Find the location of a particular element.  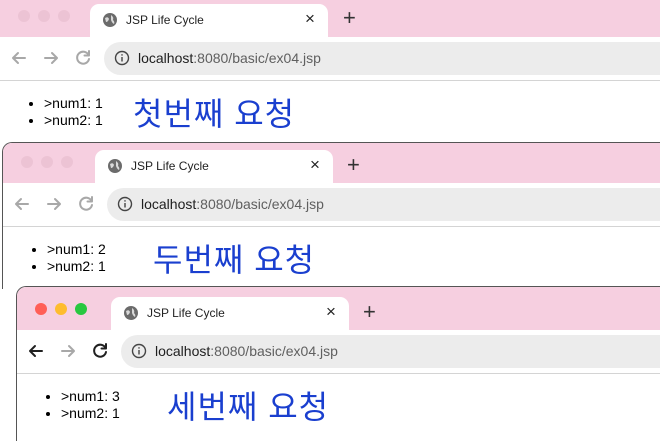

page-content: >num1: 1 >num2: 1 첫번째 요청 is located at coordinates (330, 110).